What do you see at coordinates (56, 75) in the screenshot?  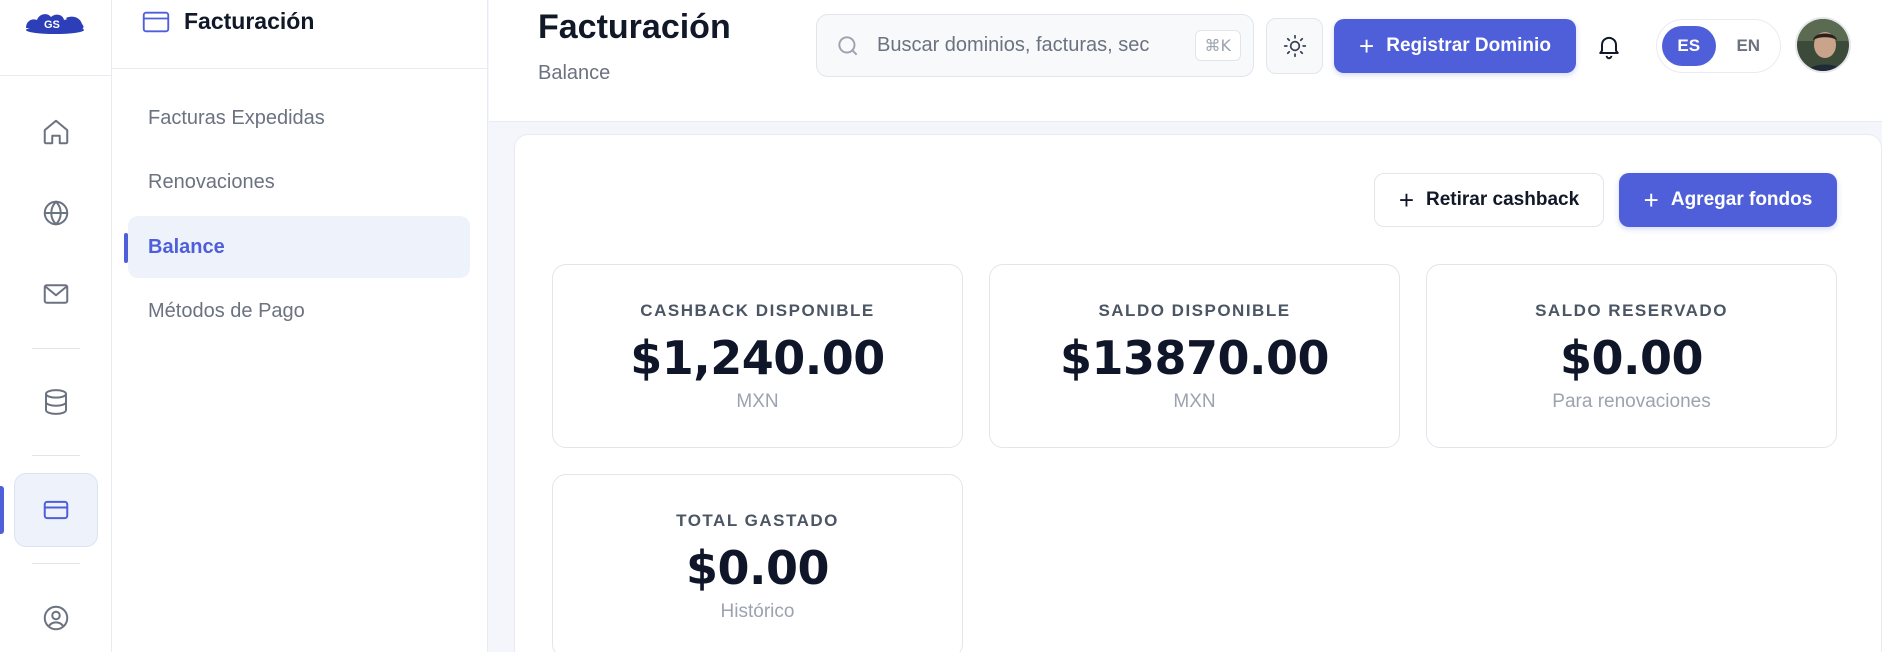 I see `rail-top-divider` at bounding box center [56, 75].